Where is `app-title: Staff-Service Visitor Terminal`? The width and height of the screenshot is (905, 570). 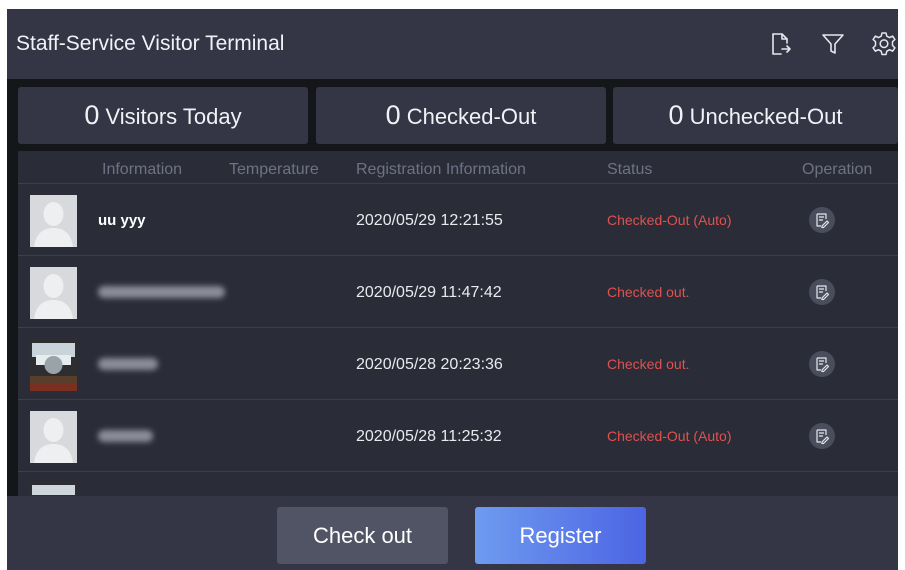 app-title: Staff-Service Visitor Terminal is located at coordinates (150, 43).